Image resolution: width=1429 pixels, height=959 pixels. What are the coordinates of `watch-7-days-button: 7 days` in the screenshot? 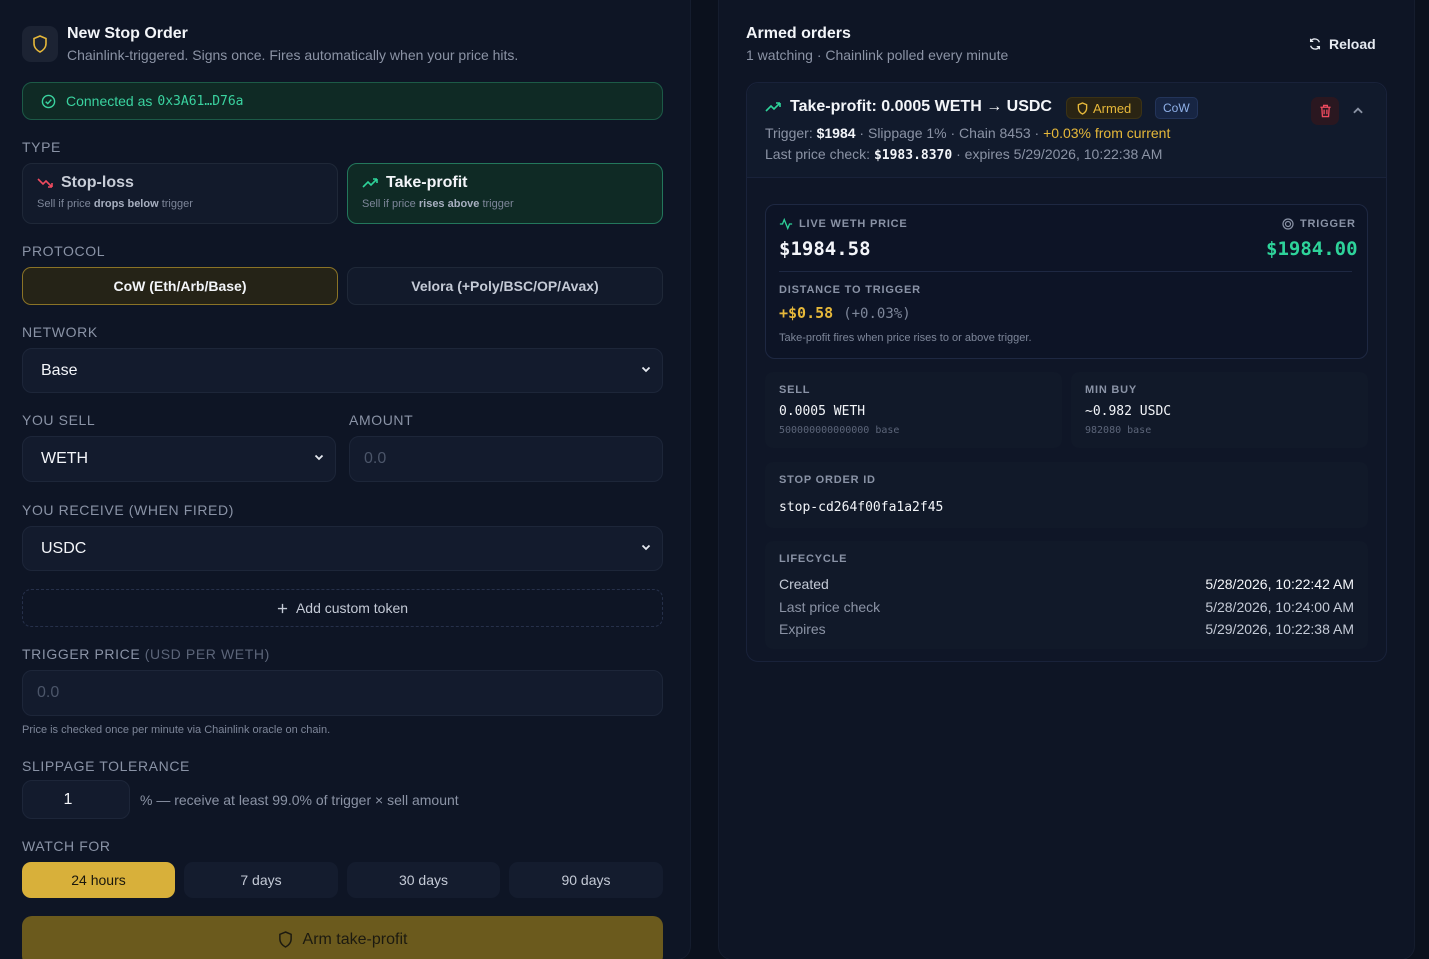 It's located at (261, 880).